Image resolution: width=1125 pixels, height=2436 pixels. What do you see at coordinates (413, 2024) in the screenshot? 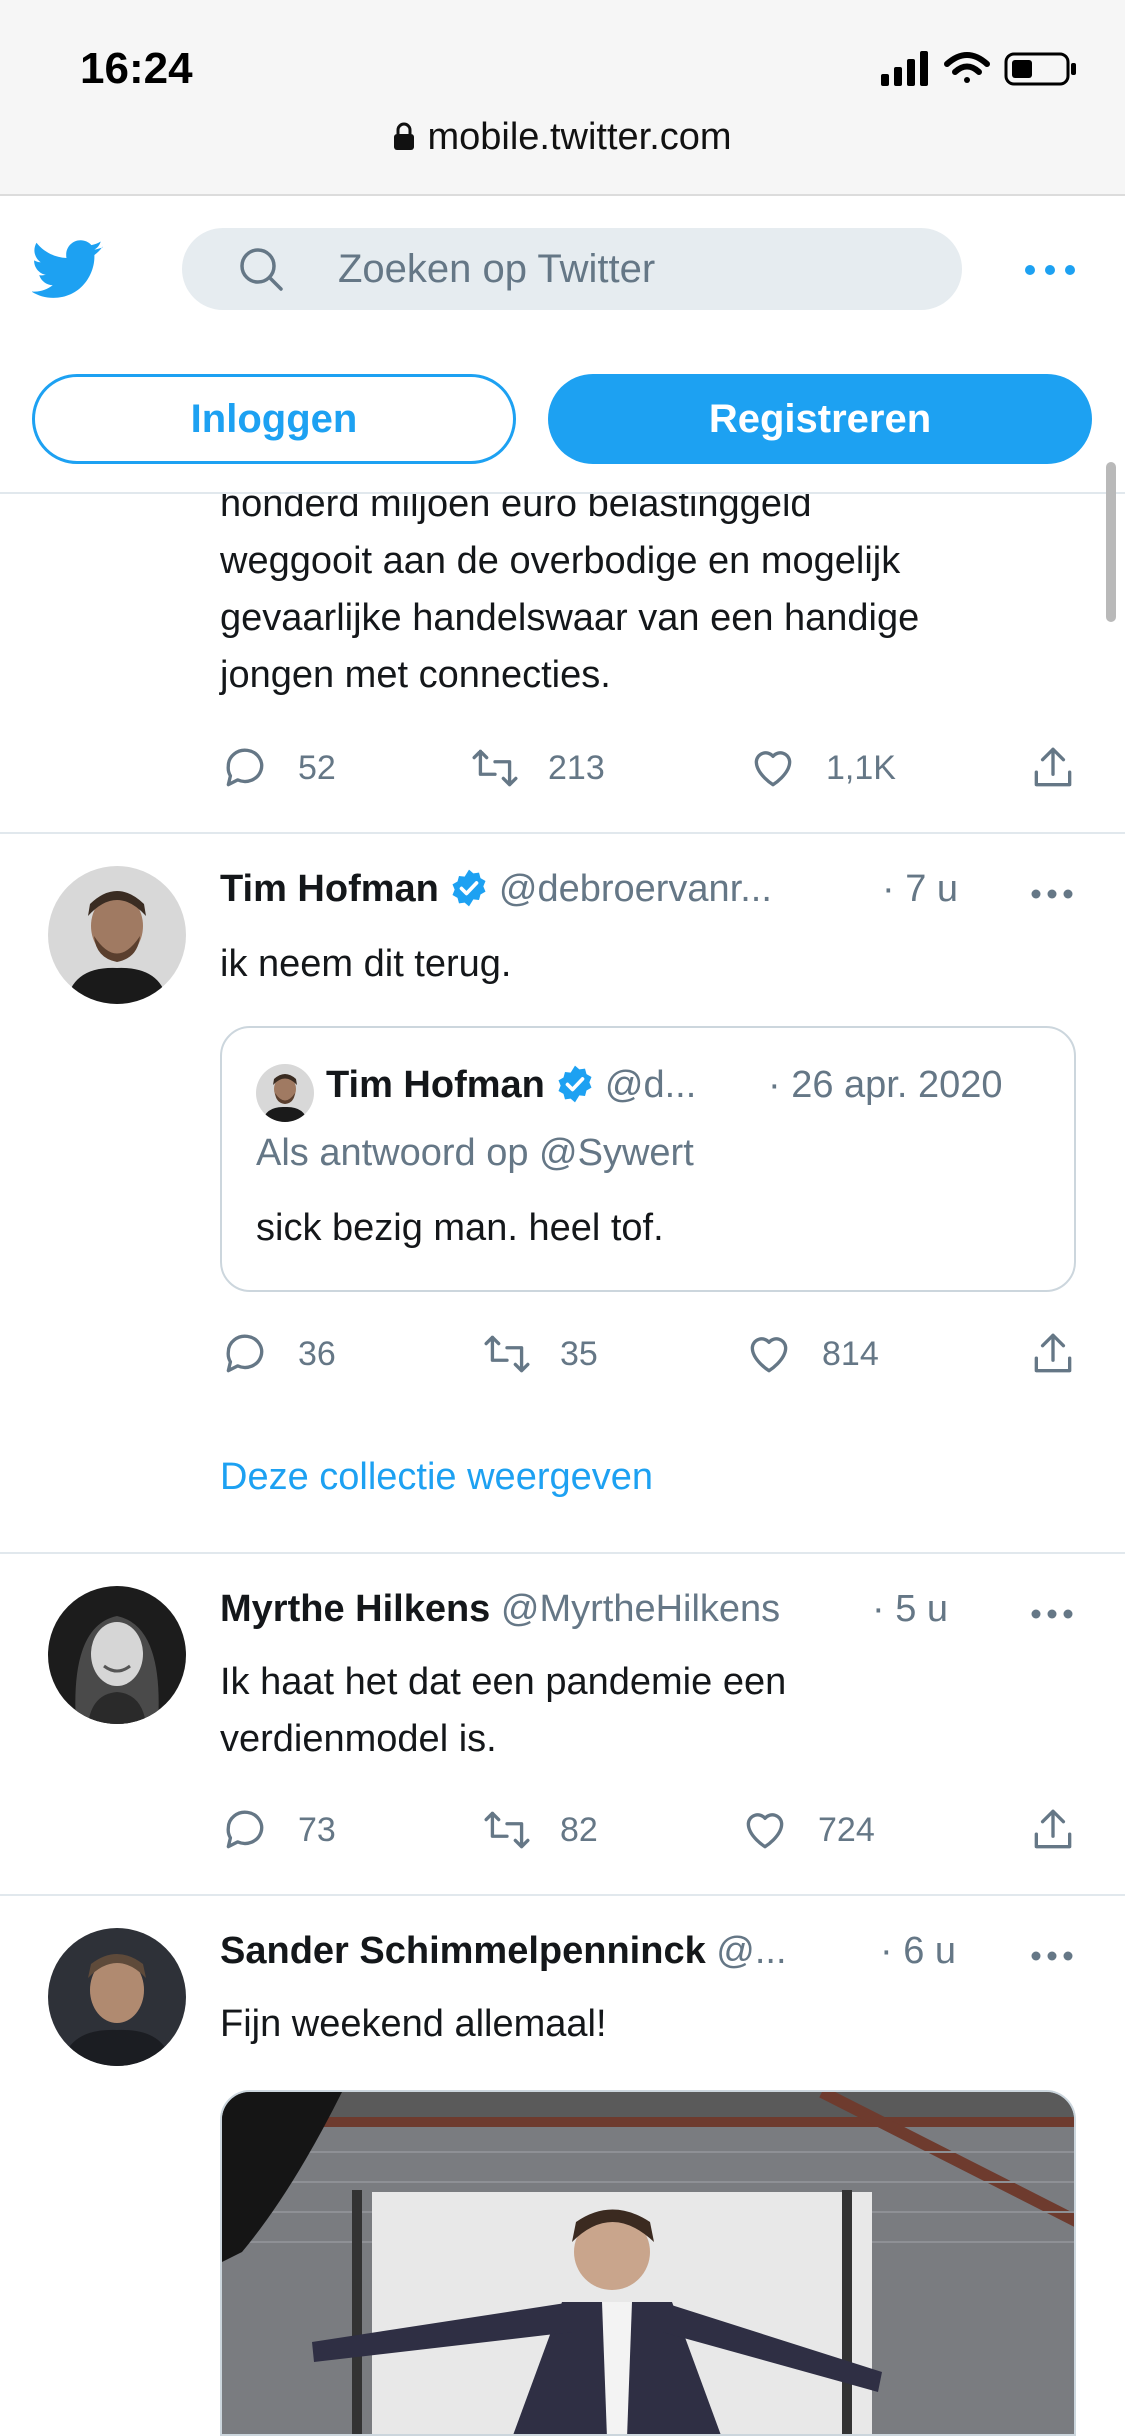
I see `tweet-text: Fijn weekend allemaal!` at bounding box center [413, 2024].